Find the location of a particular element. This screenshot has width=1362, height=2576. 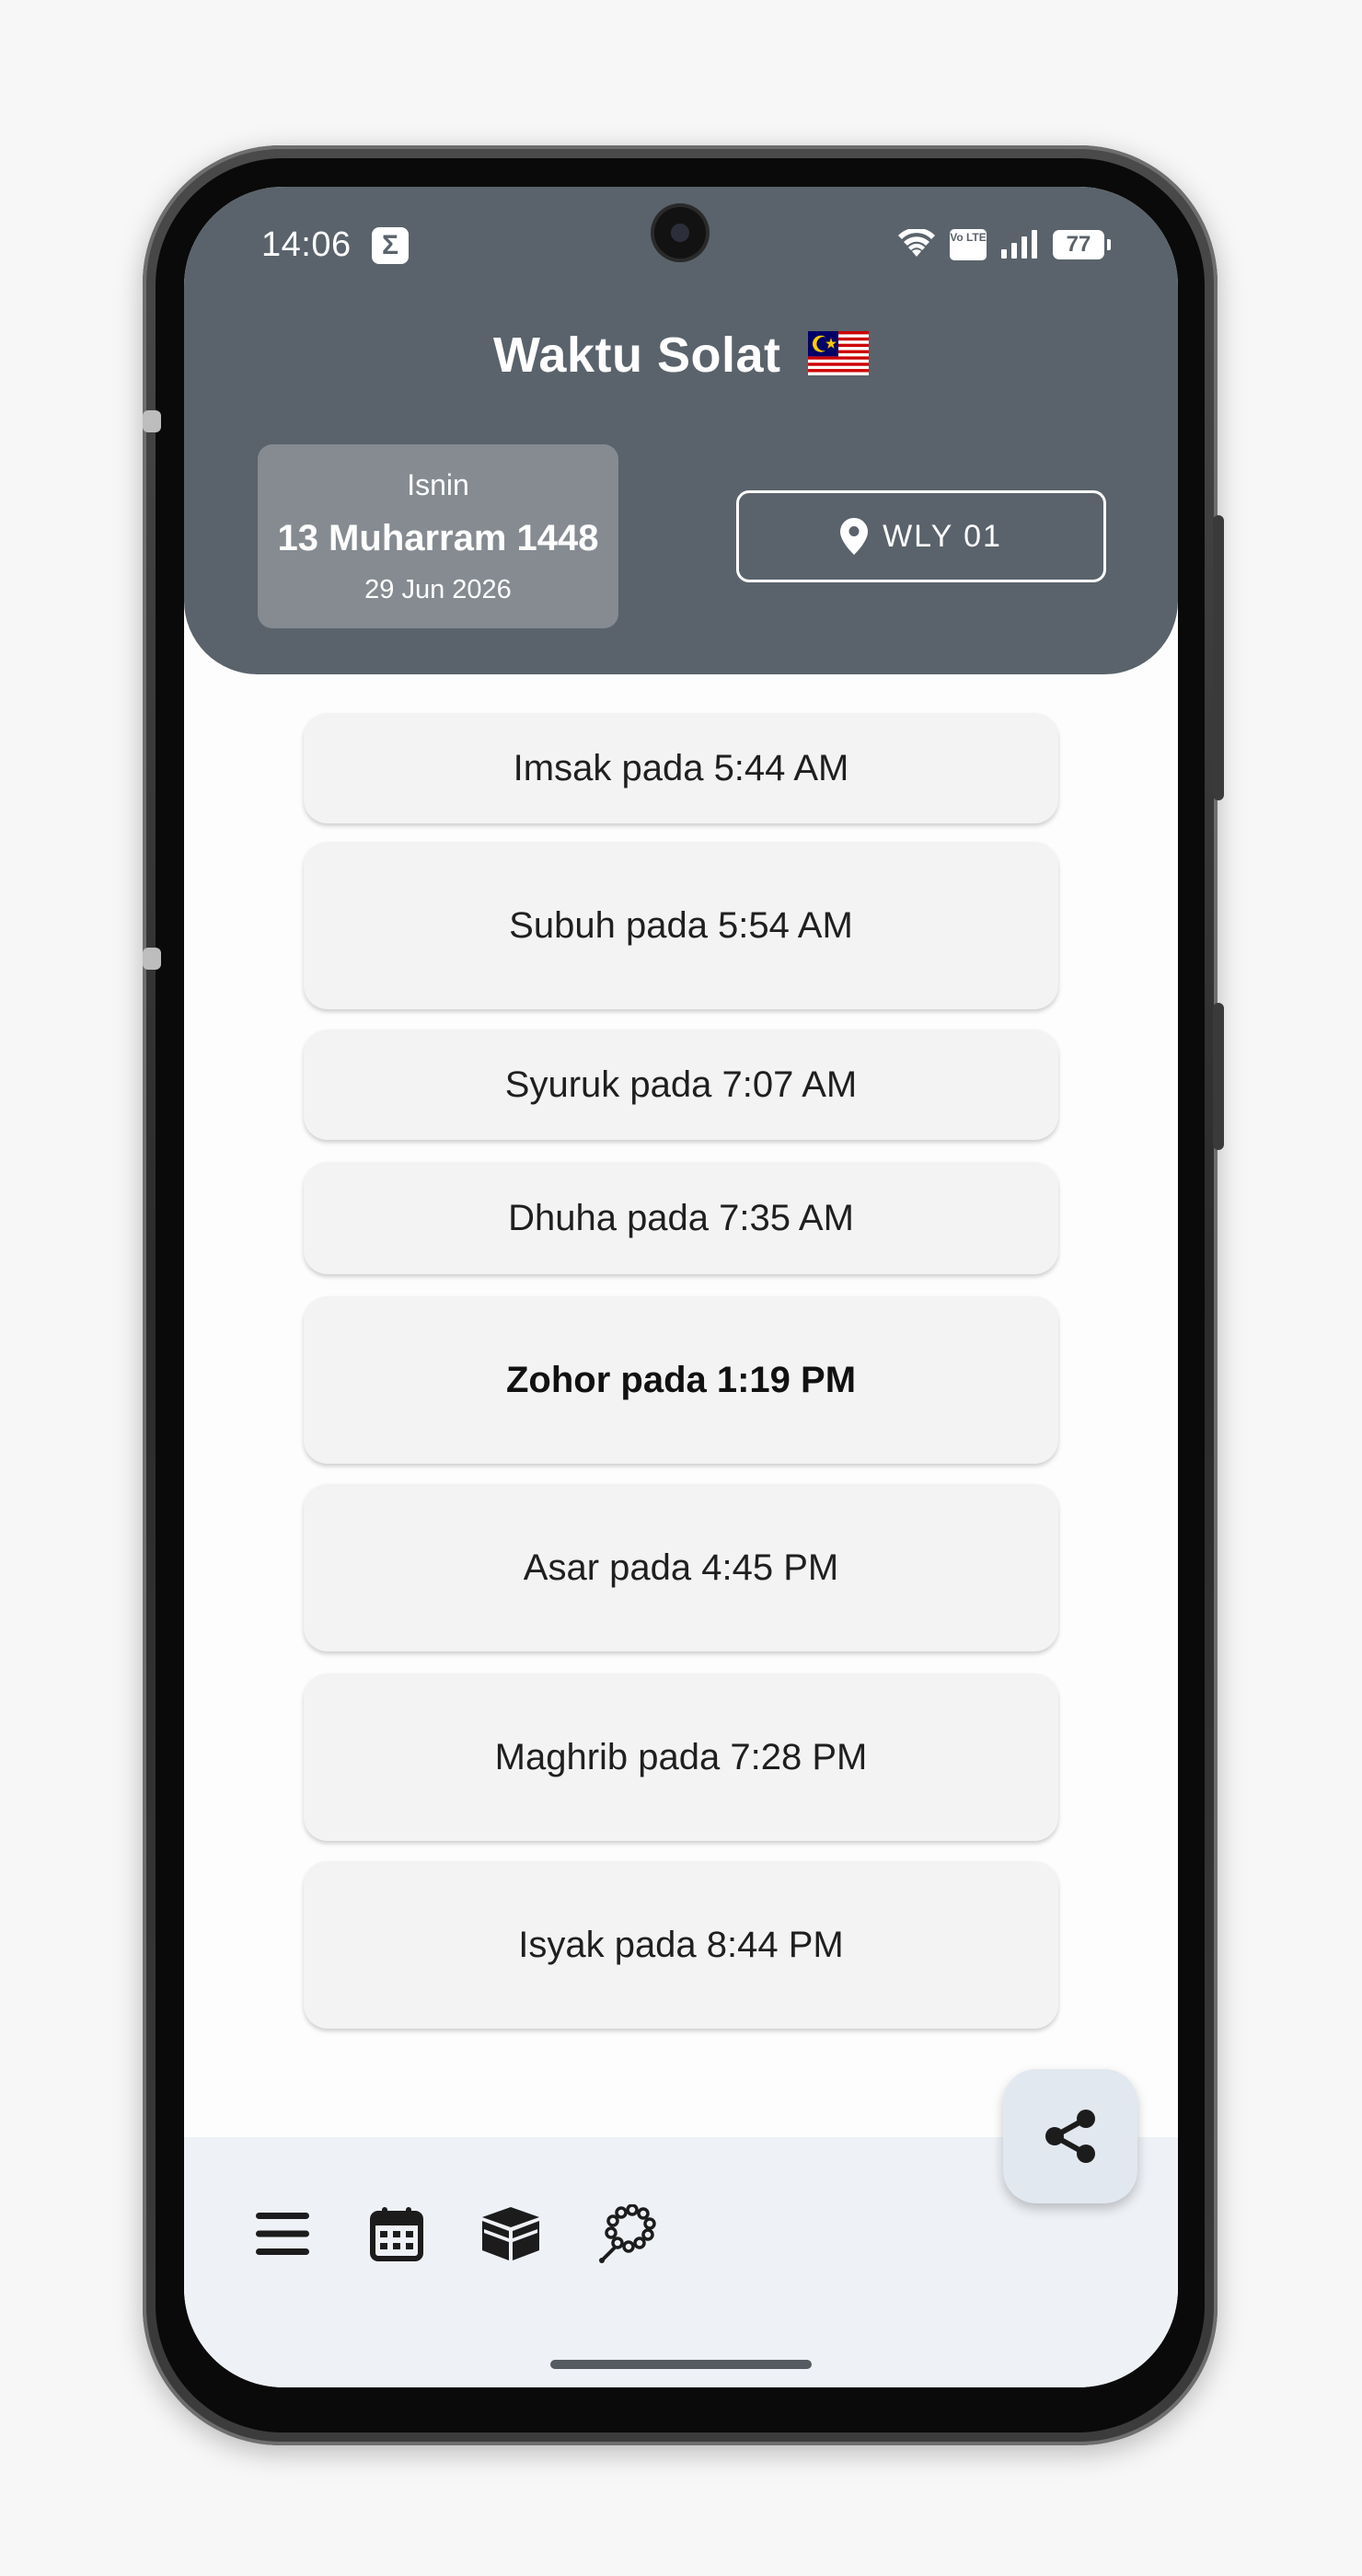

volte-icon: Vo LTE is located at coordinates (968, 244).